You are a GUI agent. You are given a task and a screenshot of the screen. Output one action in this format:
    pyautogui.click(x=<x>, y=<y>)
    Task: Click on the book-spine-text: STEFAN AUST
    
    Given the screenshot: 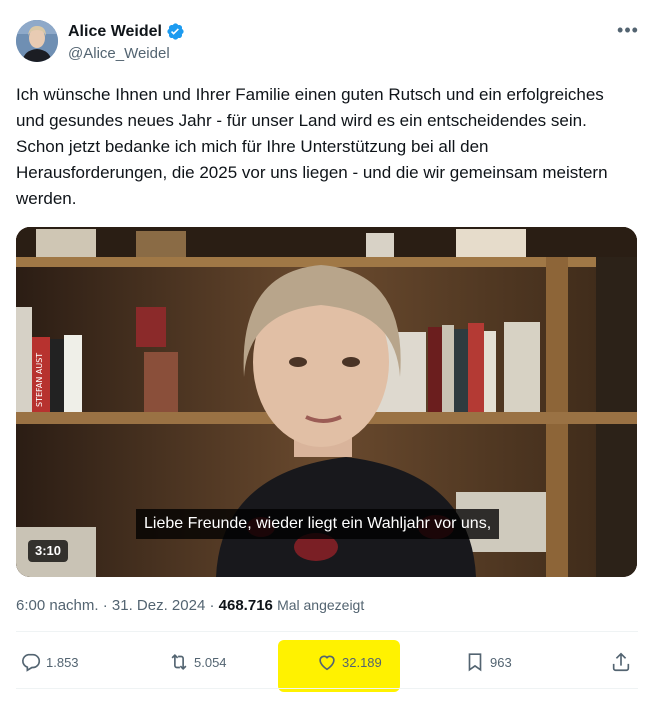 What is the action you would take?
    pyautogui.click(x=39, y=380)
    